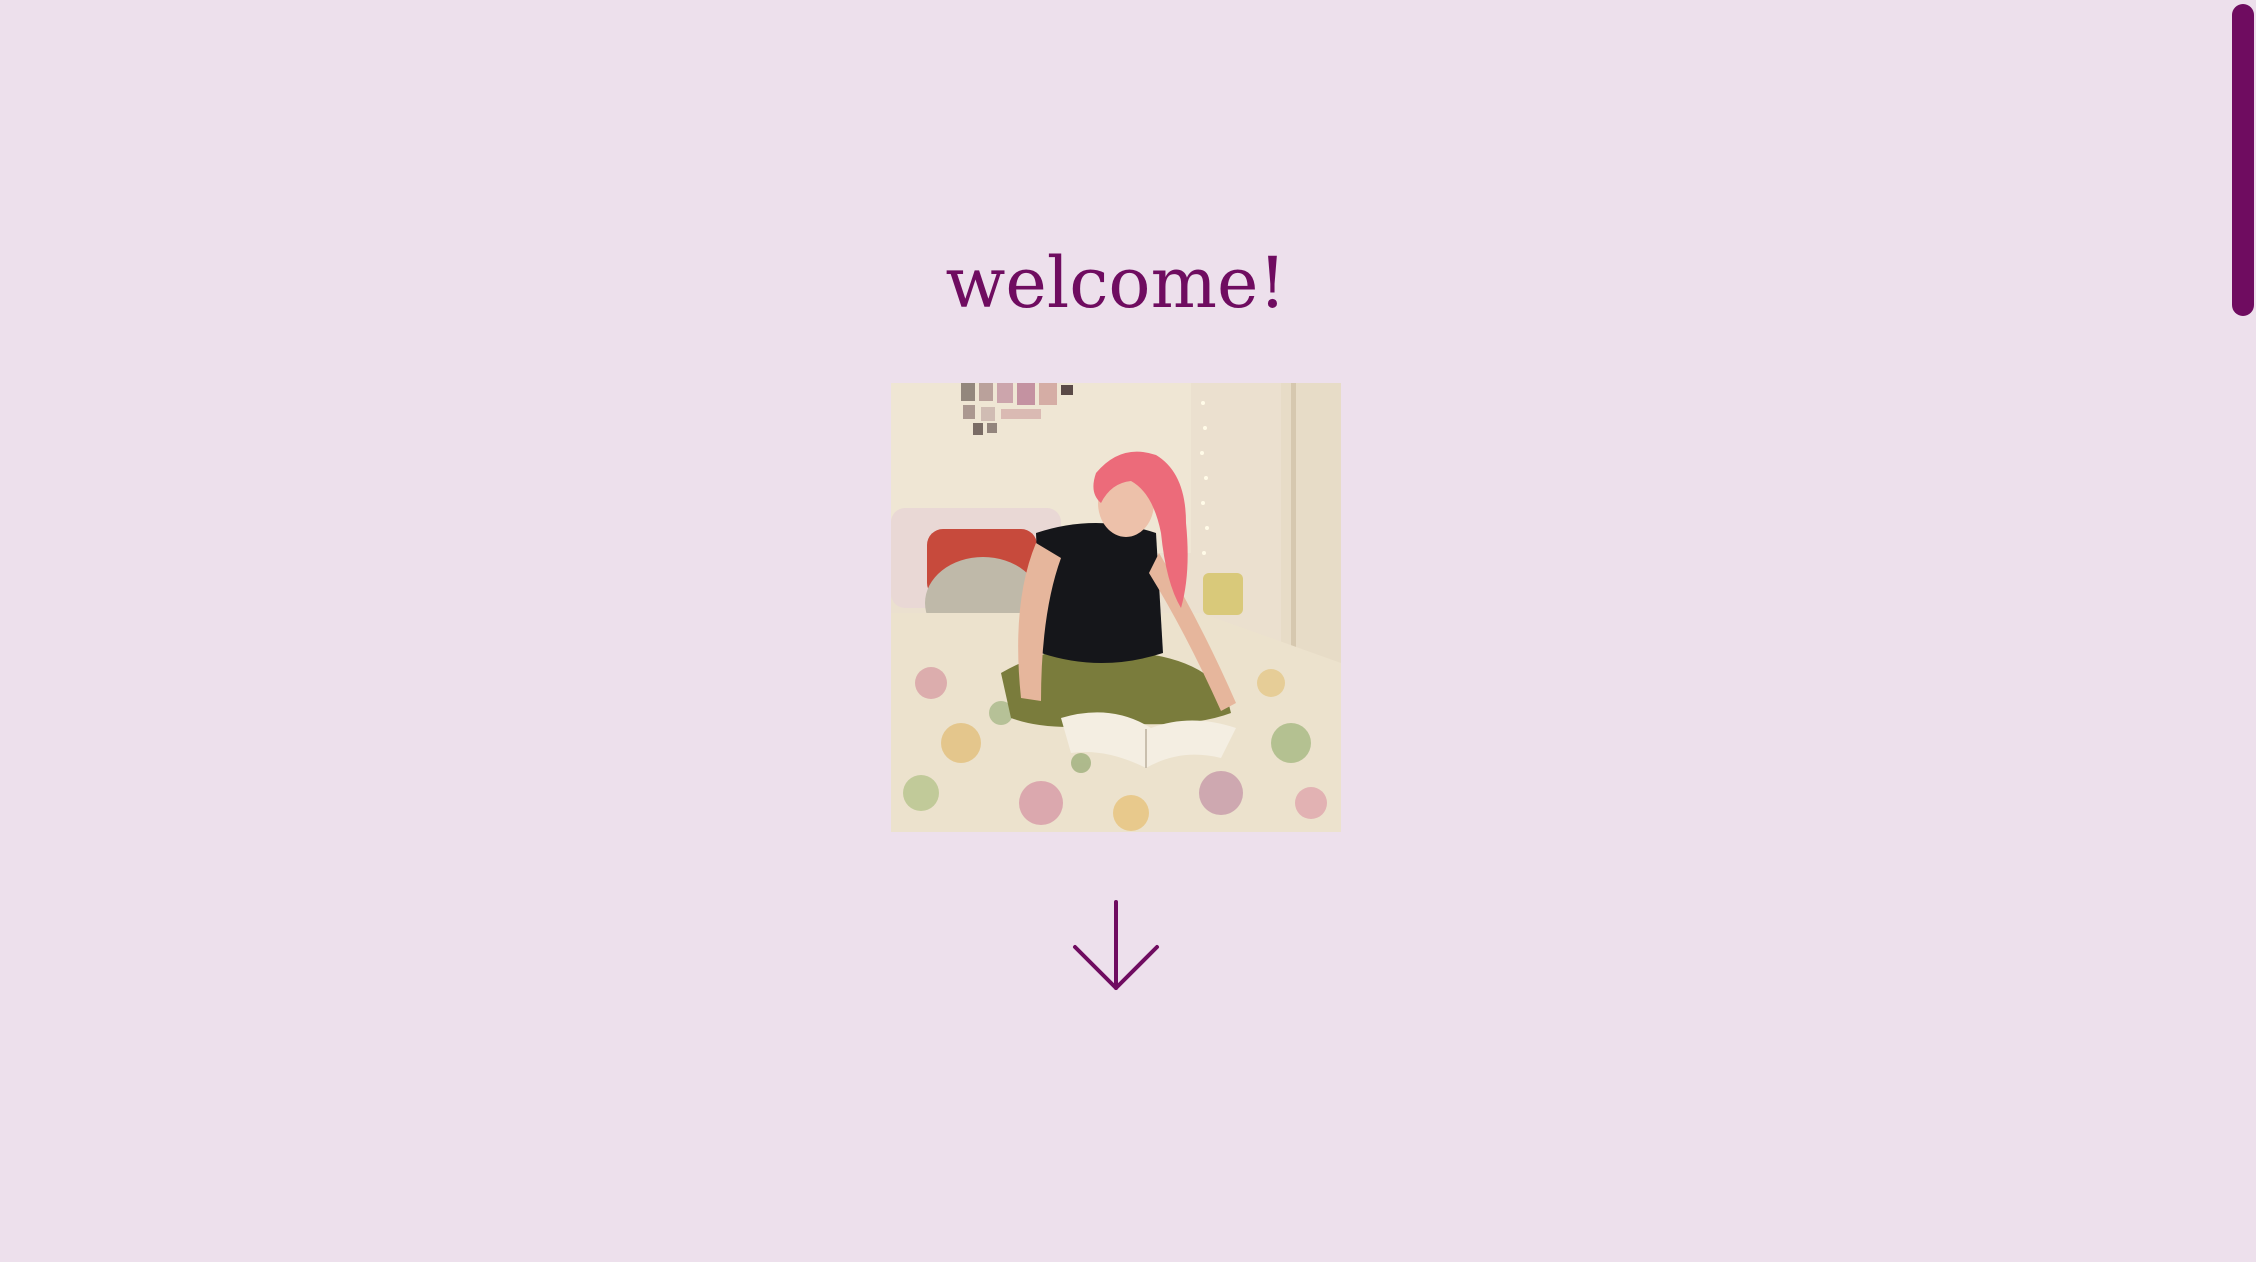 Image resolution: width=2256 pixels, height=1262 pixels. Describe the element at coordinates (1116, 283) in the screenshot. I see `welcome-heading: welcome!` at that location.